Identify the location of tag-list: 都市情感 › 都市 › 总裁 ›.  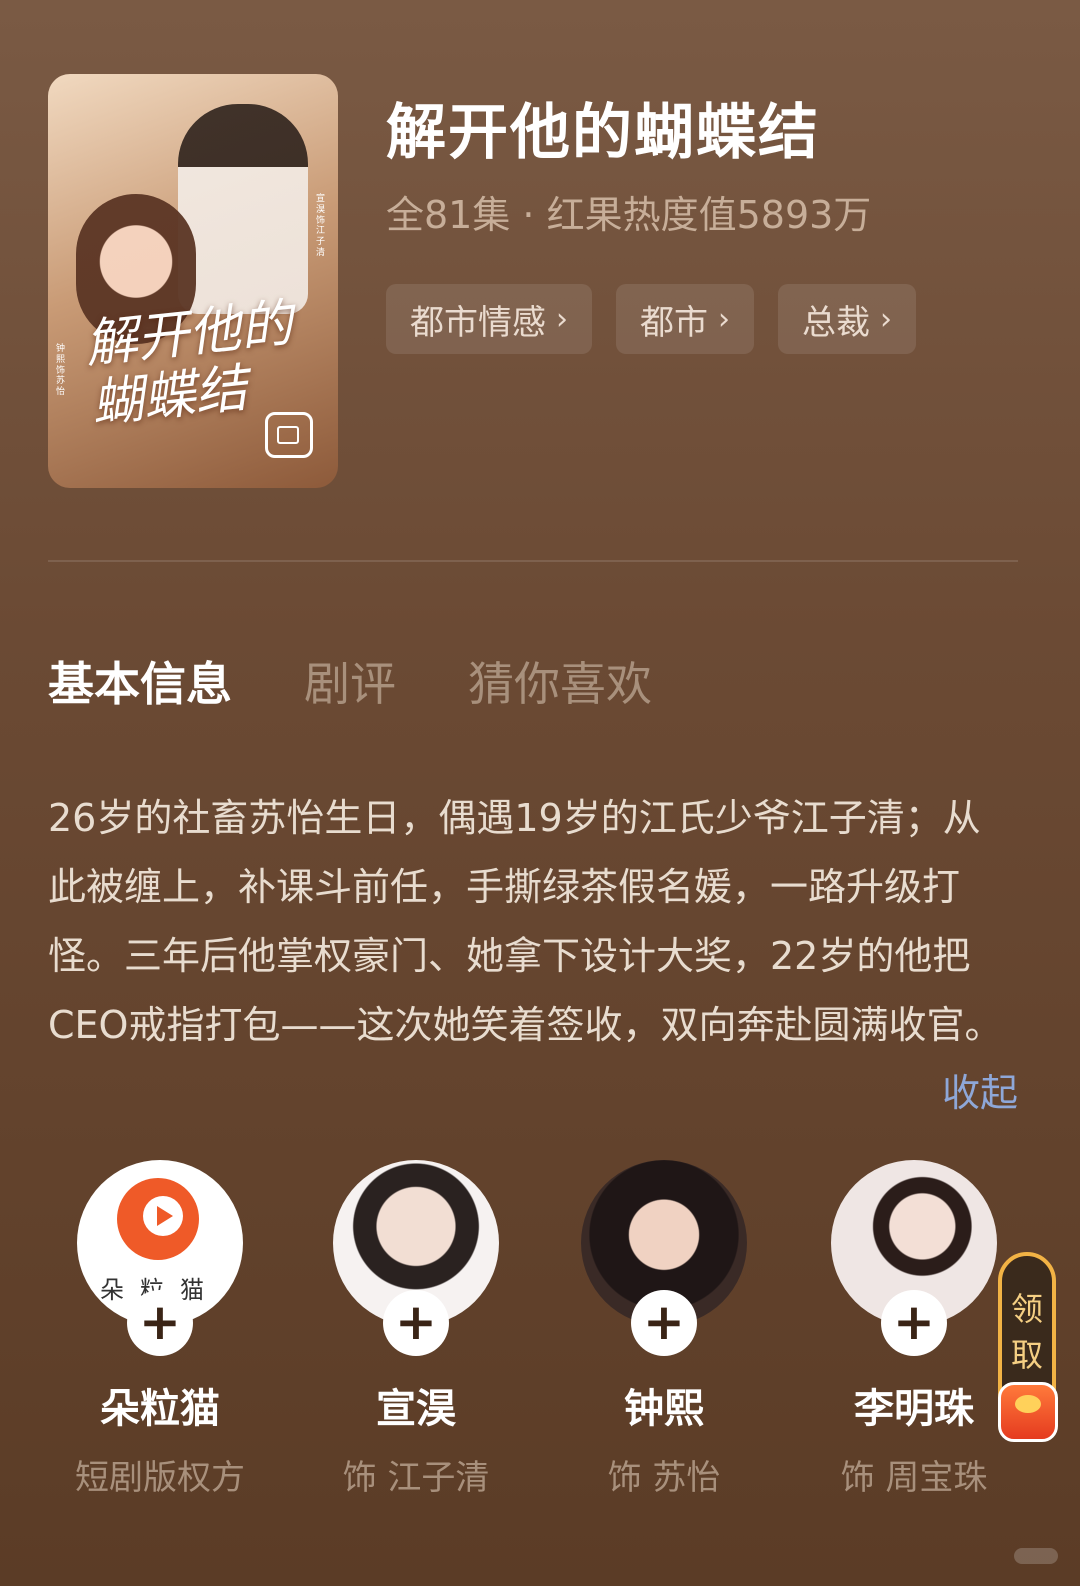
(651, 319).